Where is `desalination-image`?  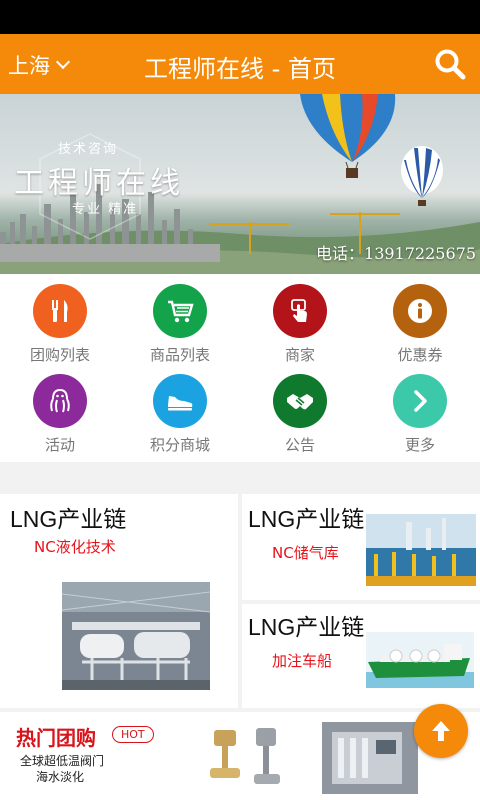 desalination-image is located at coordinates (370, 758).